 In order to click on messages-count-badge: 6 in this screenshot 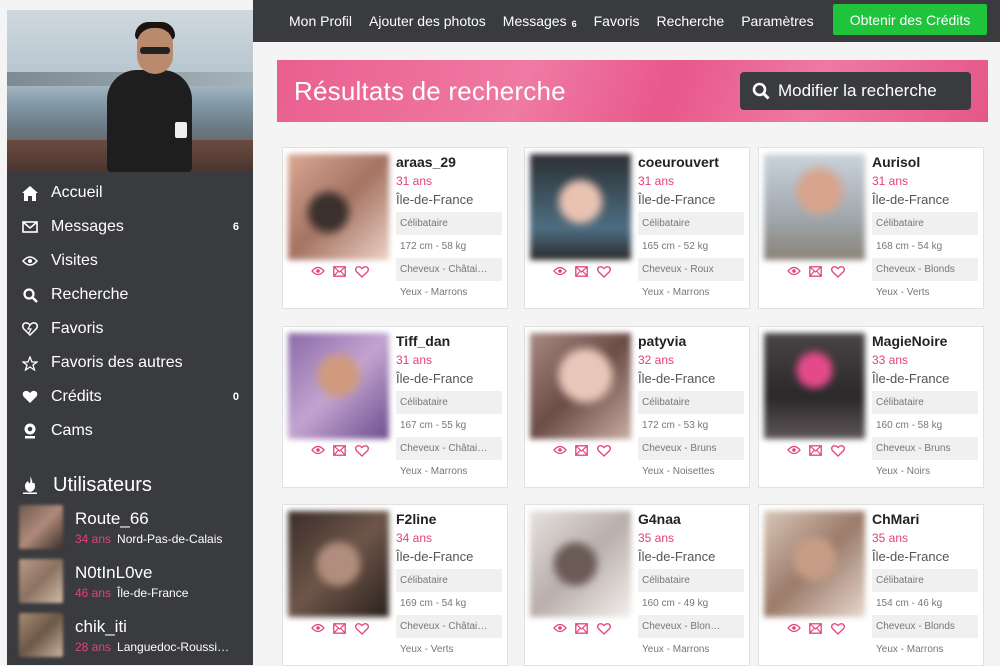, I will do `click(574, 24)`.